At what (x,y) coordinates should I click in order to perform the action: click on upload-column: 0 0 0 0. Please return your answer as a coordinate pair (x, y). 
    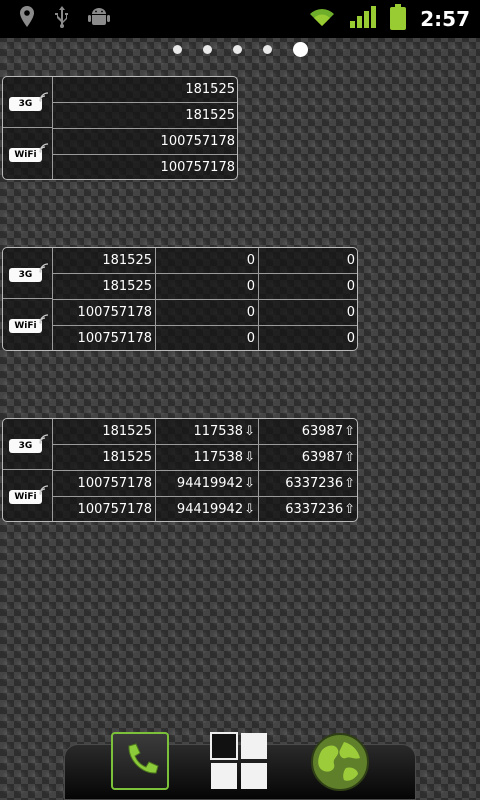
    Looking at the image, I should click on (307, 299).